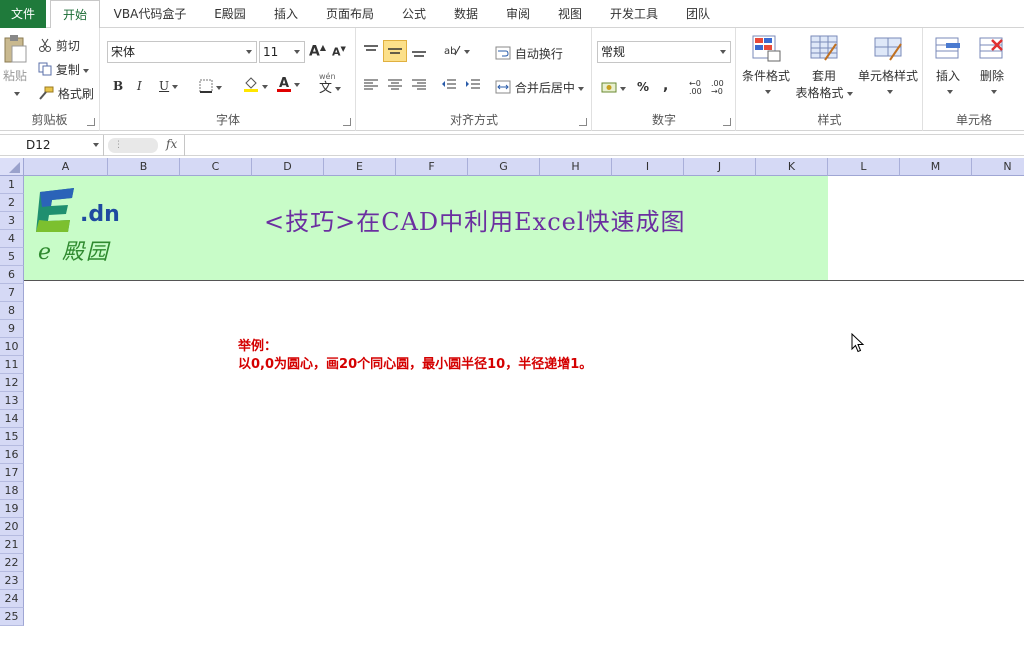 This screenshot has width=1024, height=650. What do you see at coordinates (360, 167) in the screenshot?
I see `column-header-e: E` at bounding box center [360, 167].